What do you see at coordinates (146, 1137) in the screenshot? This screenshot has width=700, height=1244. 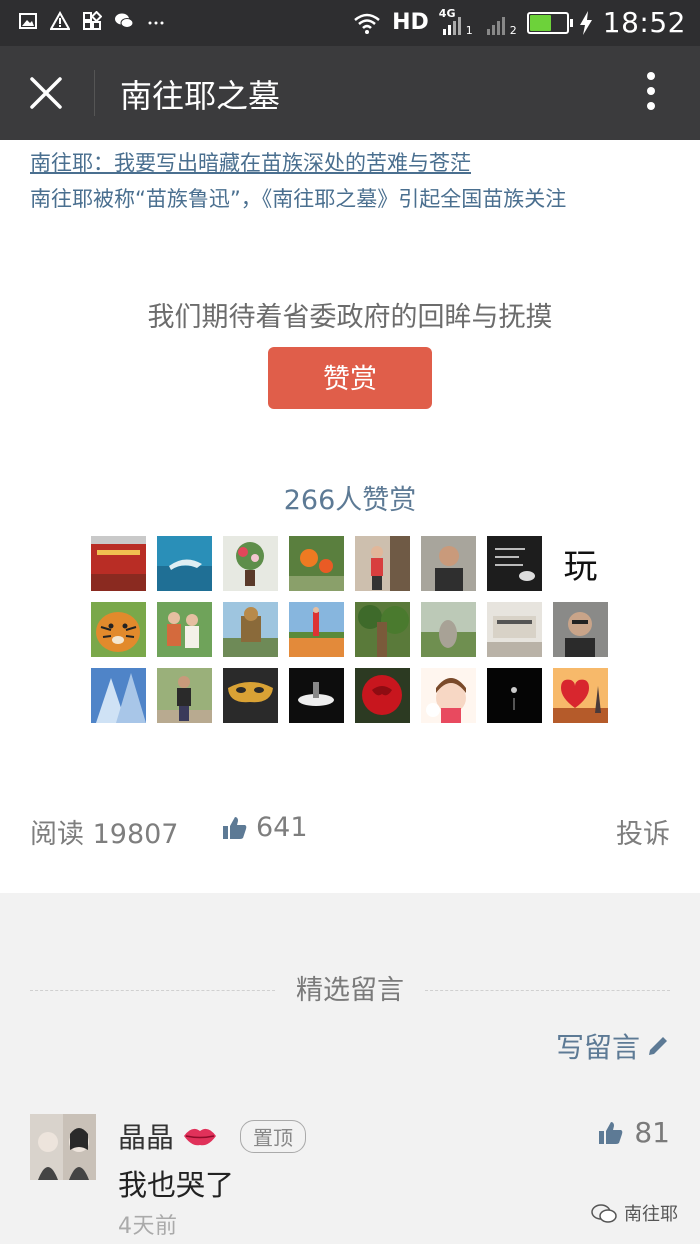 I see `commenter-name-text: 晶晶` at bounding box center [146, 1137].